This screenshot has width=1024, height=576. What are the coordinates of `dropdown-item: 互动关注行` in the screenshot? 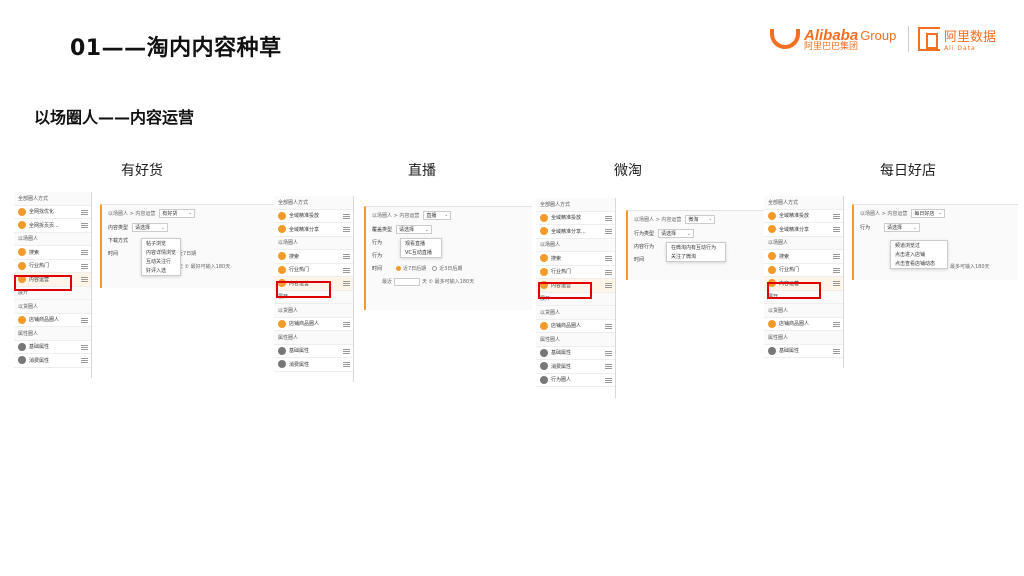 It's located at (161, 261).